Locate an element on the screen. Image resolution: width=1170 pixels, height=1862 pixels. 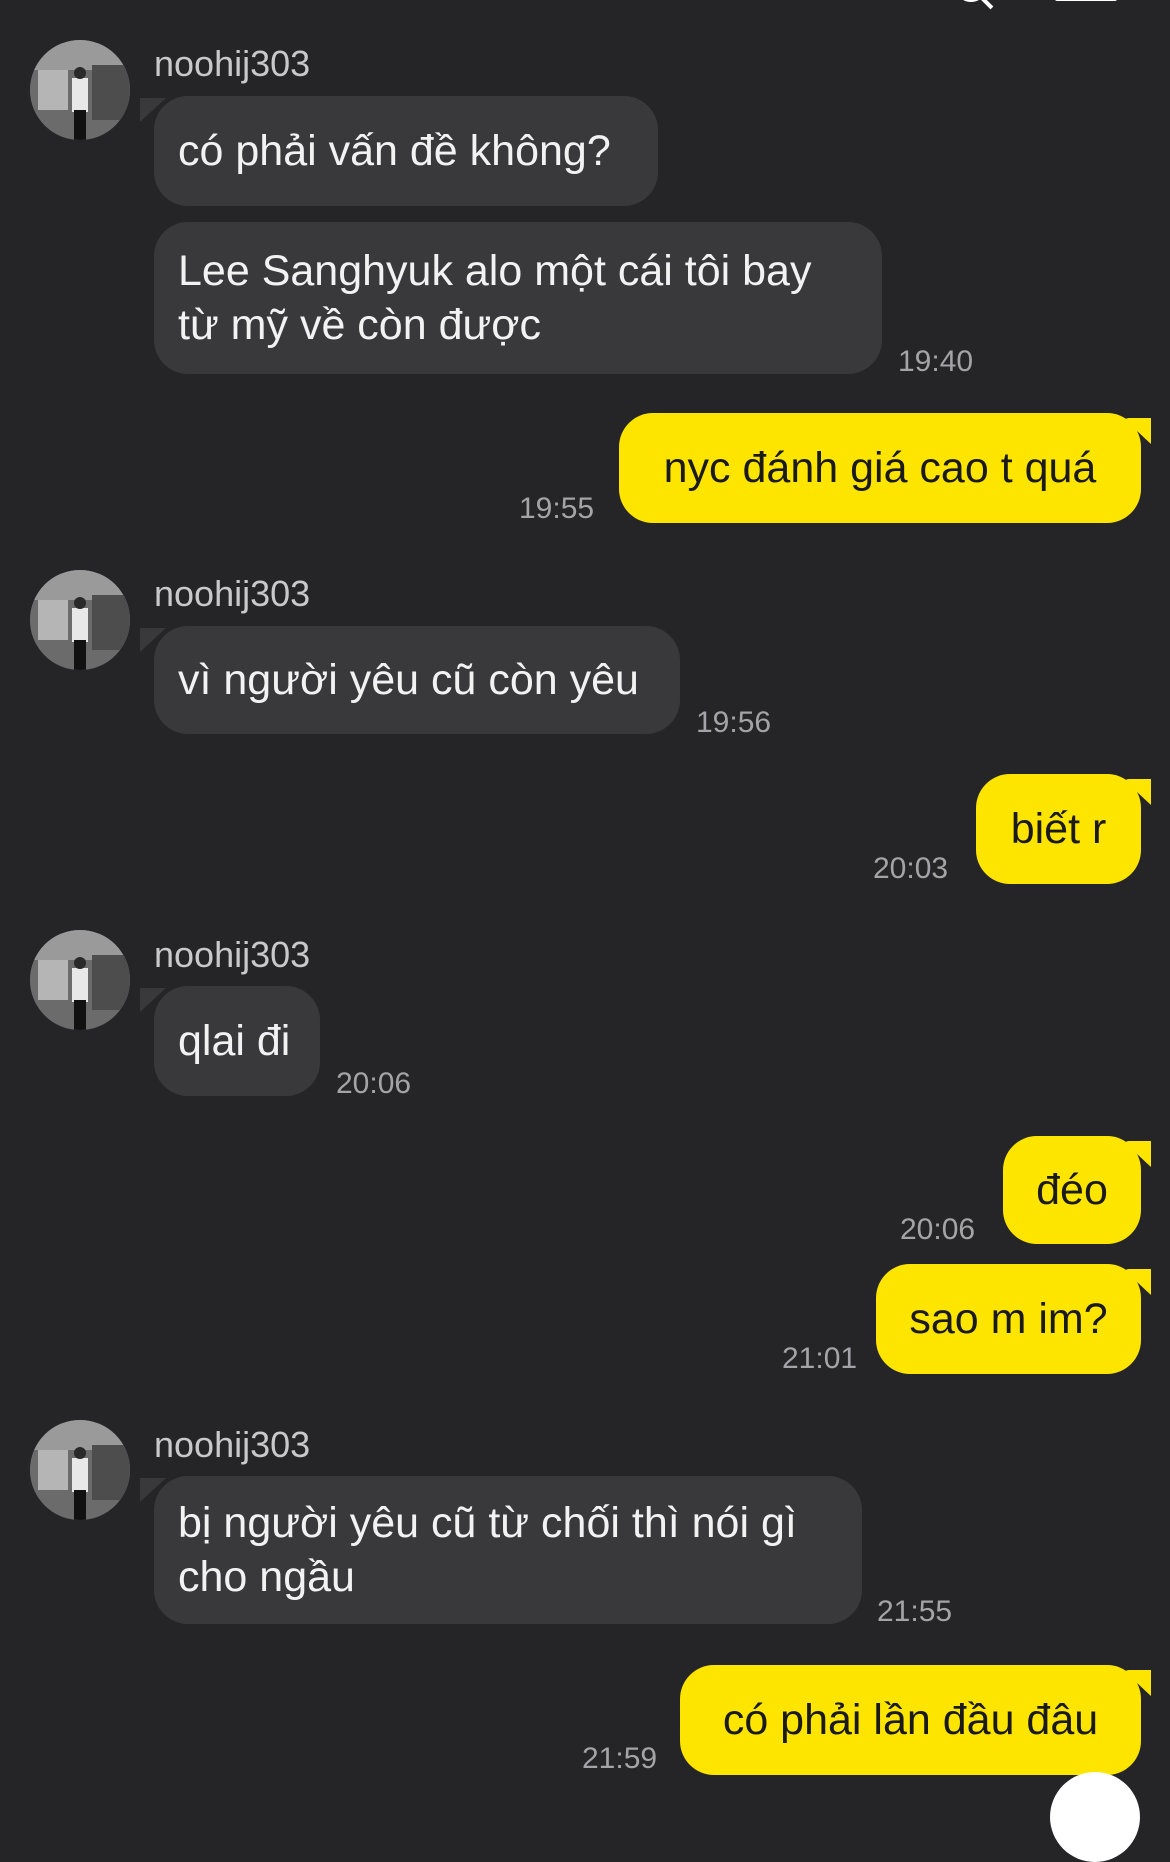
message-text: có phải lần đầu đâu is located at coordinates (910, 1720).